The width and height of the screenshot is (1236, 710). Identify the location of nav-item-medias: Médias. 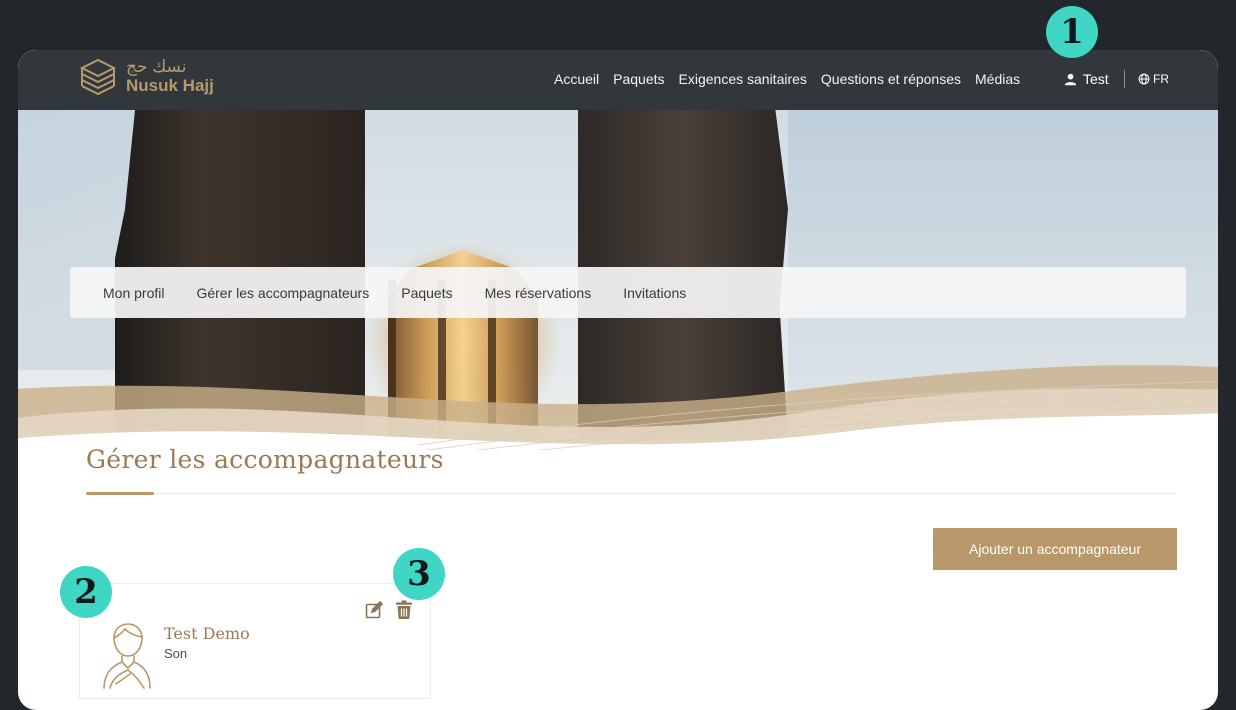
(997, 79).